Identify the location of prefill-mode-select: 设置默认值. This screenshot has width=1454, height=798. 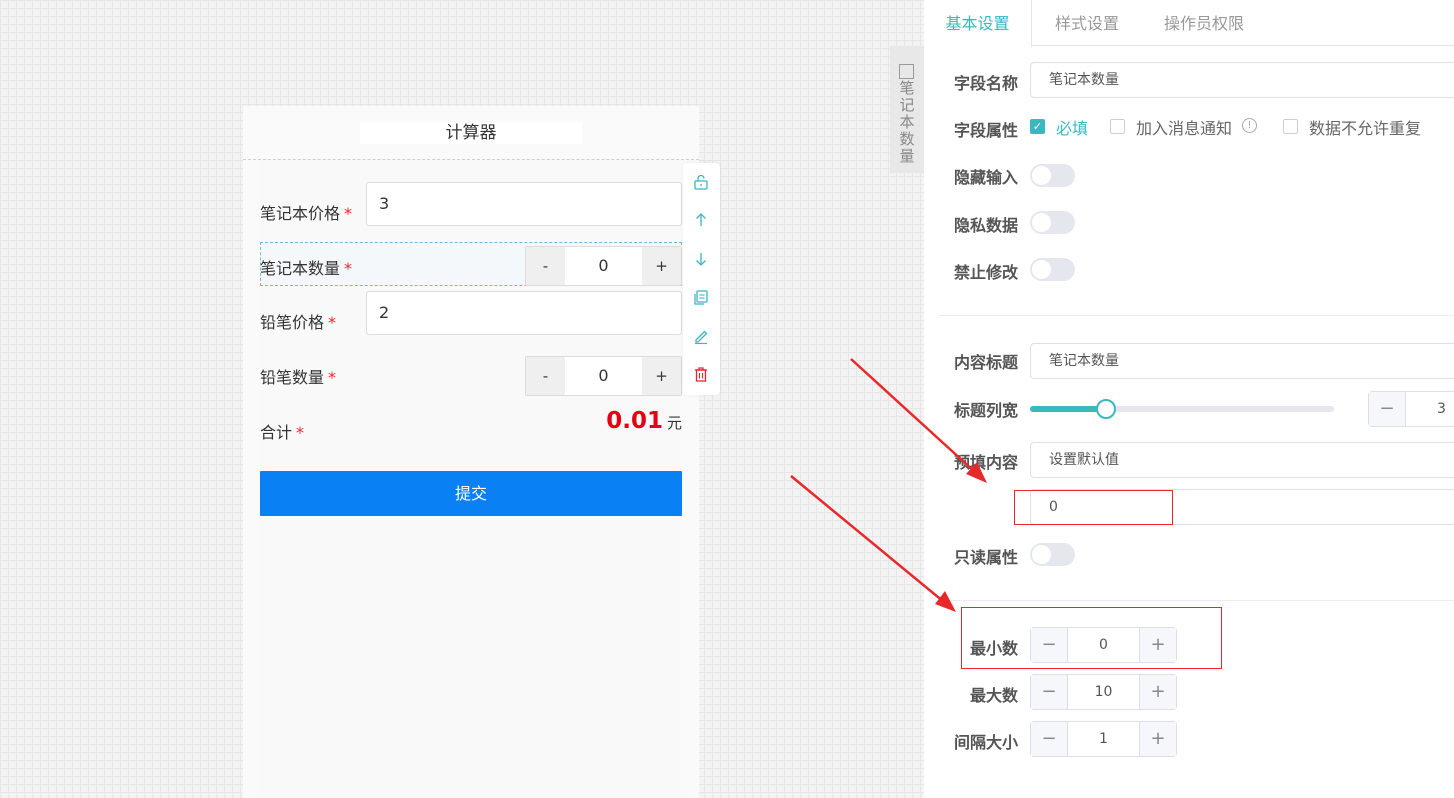
(1242, 460).